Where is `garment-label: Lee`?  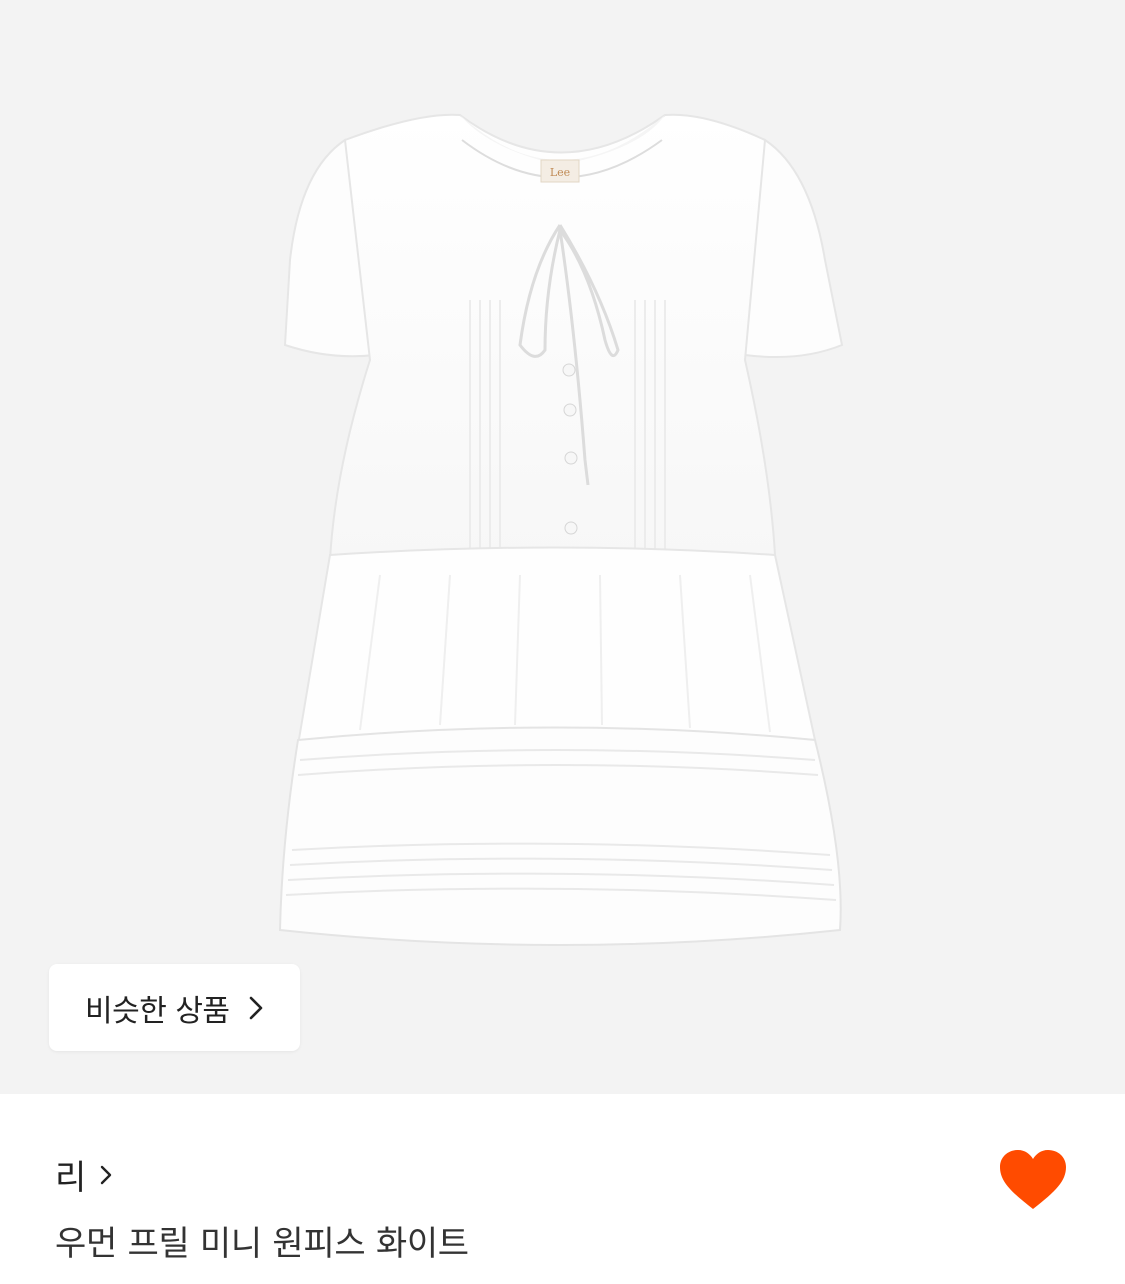
garment-label: Lee is located at coordinates (560, 172).